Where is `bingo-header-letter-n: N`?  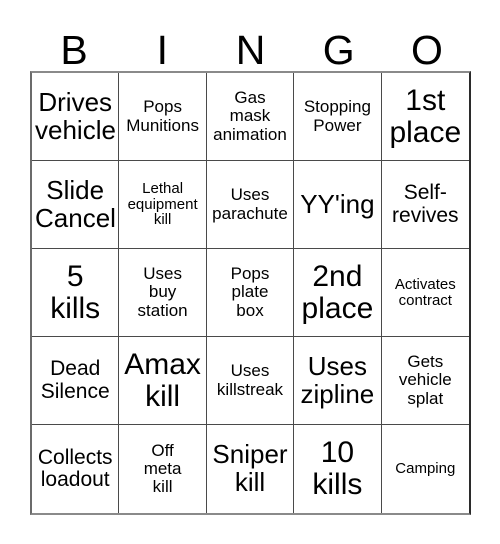
bingo-header-letter-n: N is located at coordinates (250, 50).